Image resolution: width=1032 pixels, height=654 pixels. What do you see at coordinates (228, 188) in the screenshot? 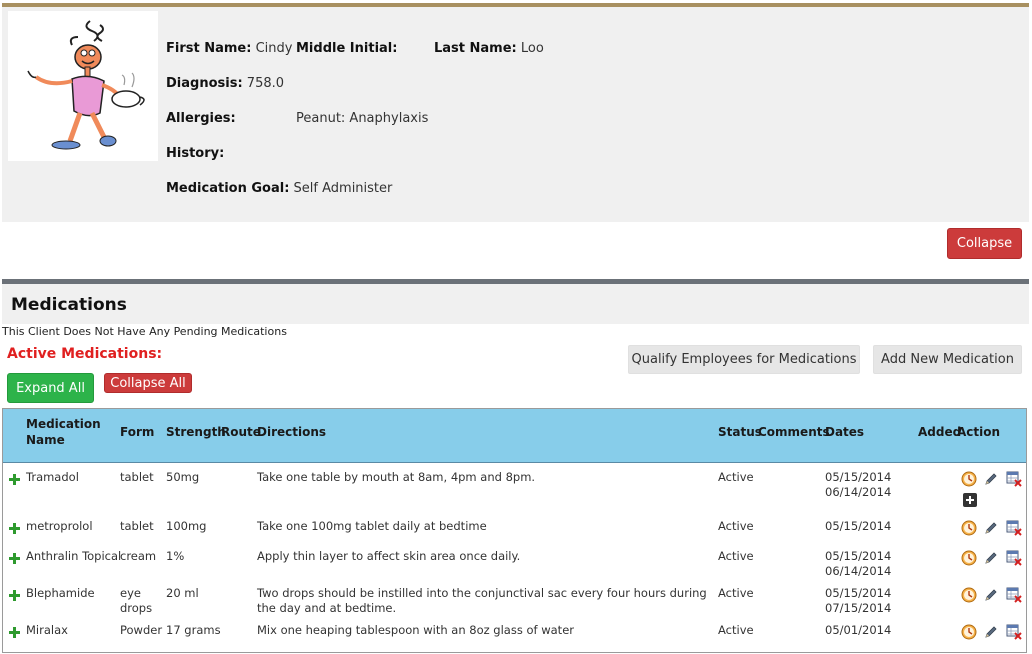
I see `medication-goal-label: Medication Goal:` at bounding box center [228, 188].